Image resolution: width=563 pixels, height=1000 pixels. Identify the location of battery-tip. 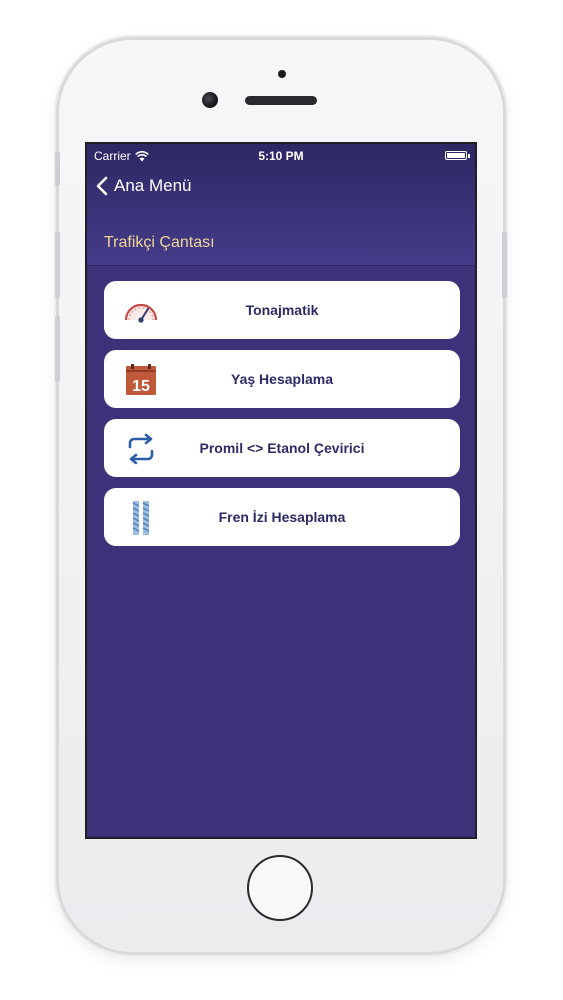
(469, 156).